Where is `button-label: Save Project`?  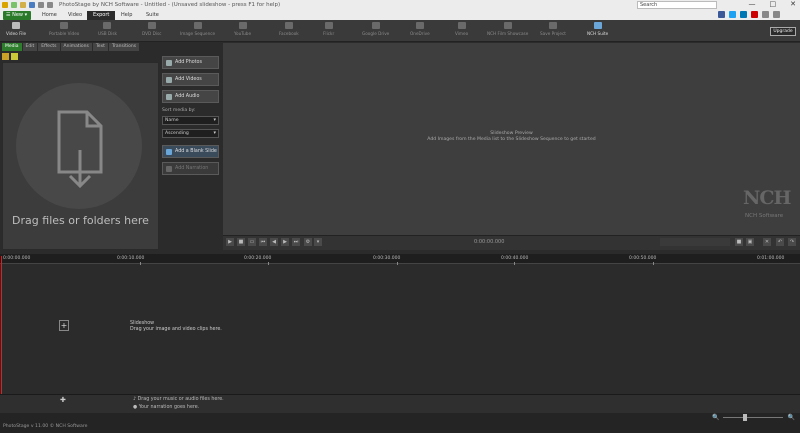 button-label: Save Project is located at coordinates (553, 33).